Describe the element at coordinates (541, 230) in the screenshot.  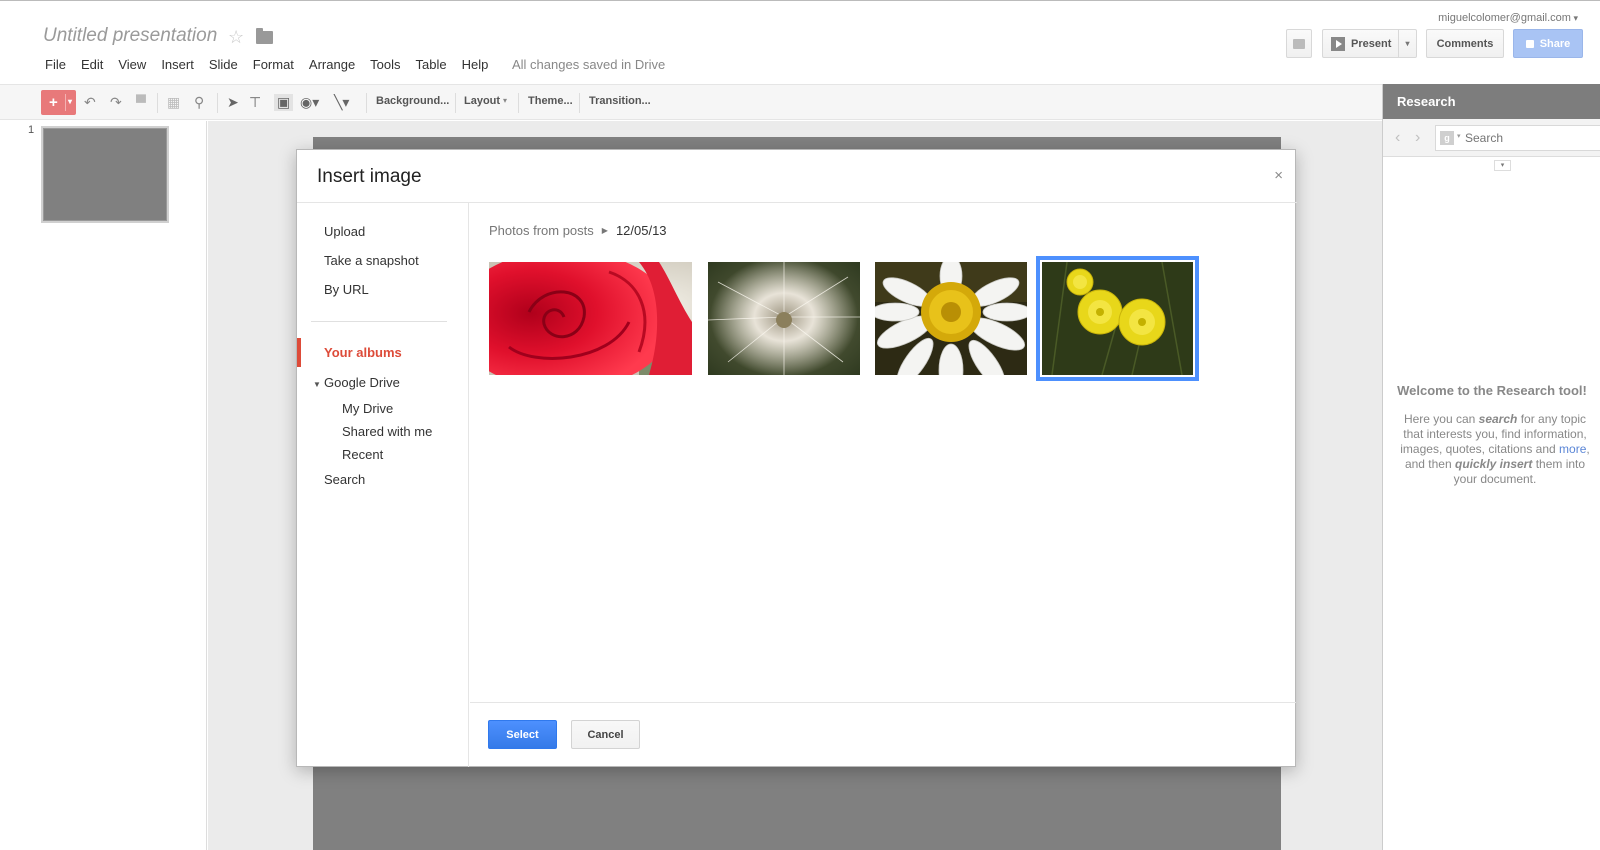
I see `breadcrumb-root: Photos from posts` at that location.